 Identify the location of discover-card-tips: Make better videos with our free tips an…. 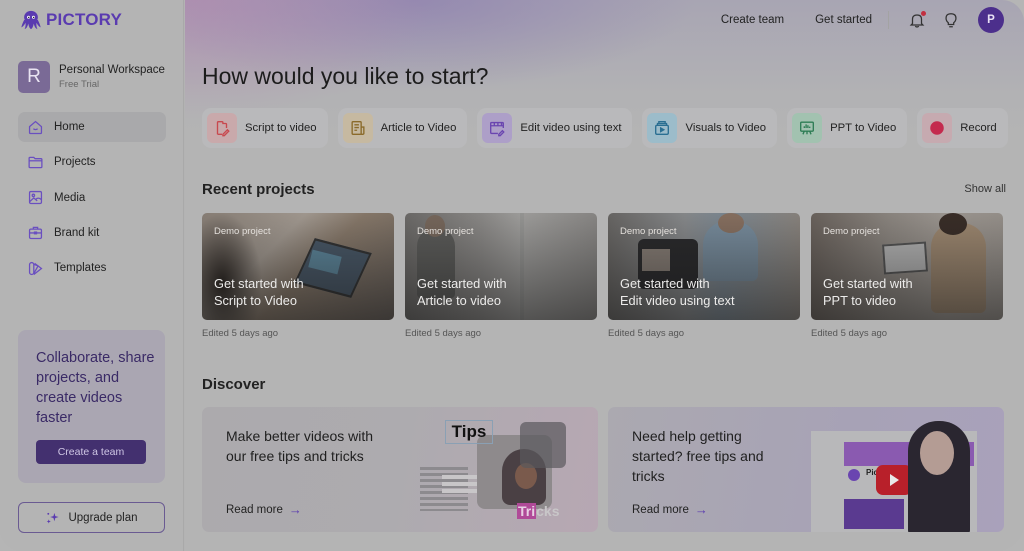
(400, 469).